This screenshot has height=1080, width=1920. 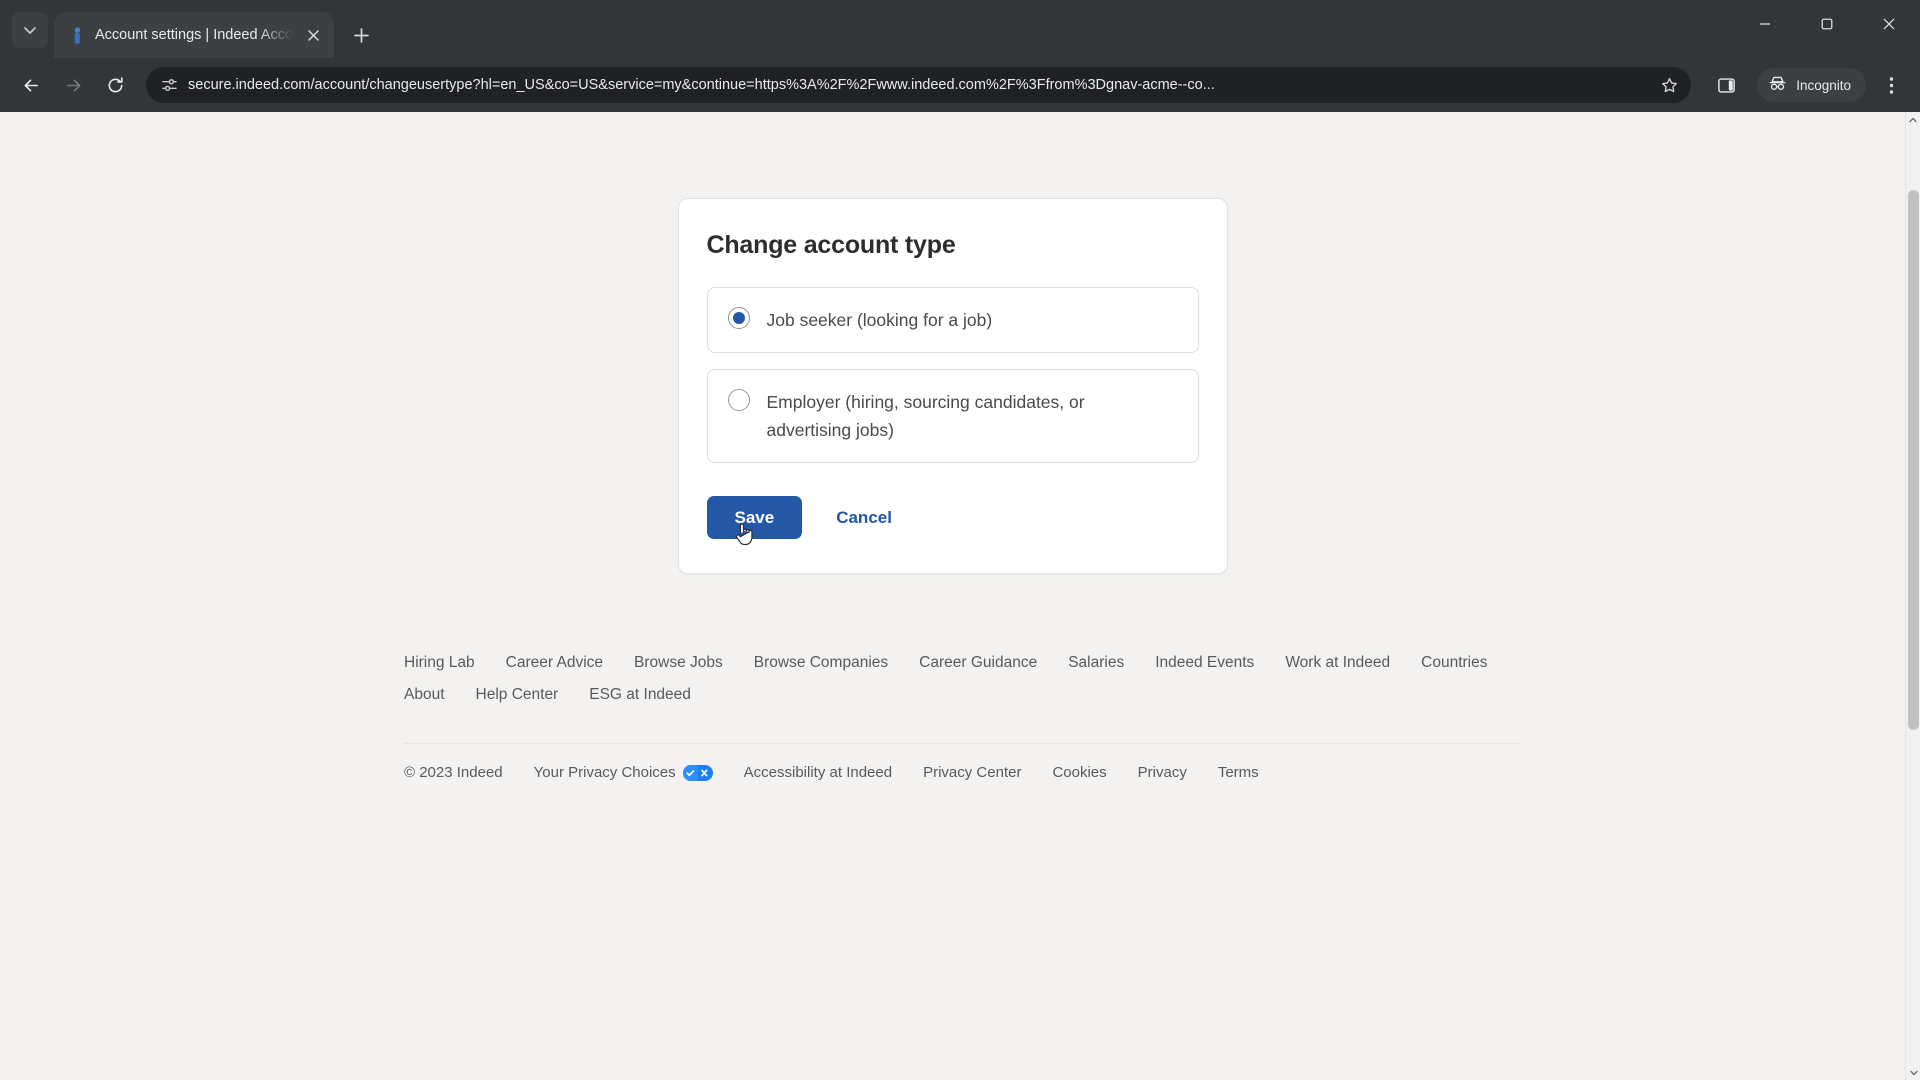 I want to click on footer-links-row-2: About Help Center ESG at Indeed, so click(x=961, y=695).